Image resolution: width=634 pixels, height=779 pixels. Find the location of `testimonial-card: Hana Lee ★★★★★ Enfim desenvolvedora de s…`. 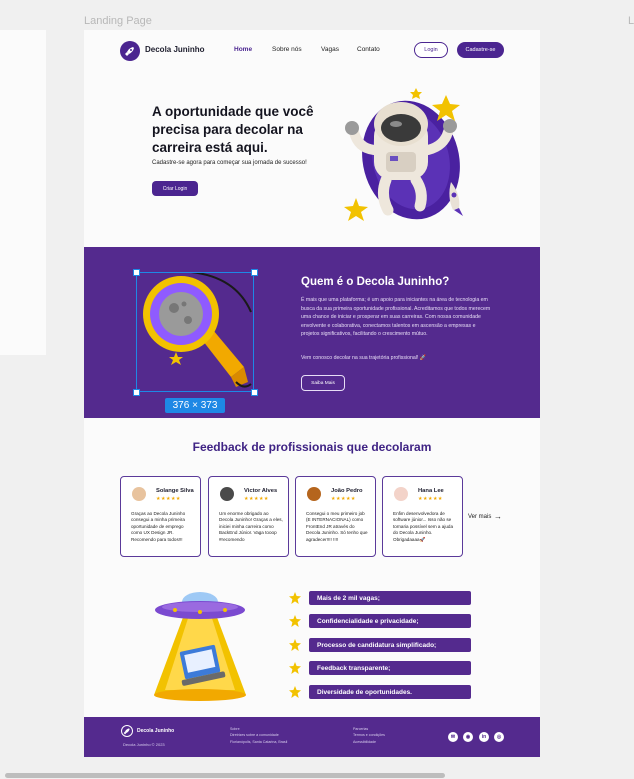

testimonial-card: Hana Lee ★★★★★ Enfim desenvolvedora de s… is located at coordinates (422, 516).